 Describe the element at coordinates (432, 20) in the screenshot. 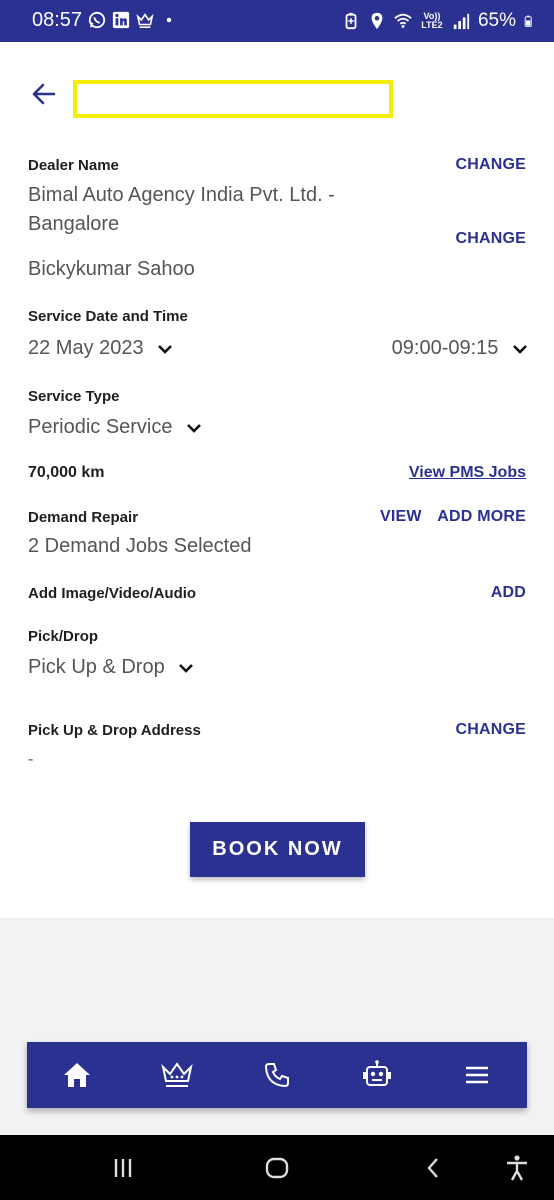

I see `network-label: Vo)) LTE2` at that location.